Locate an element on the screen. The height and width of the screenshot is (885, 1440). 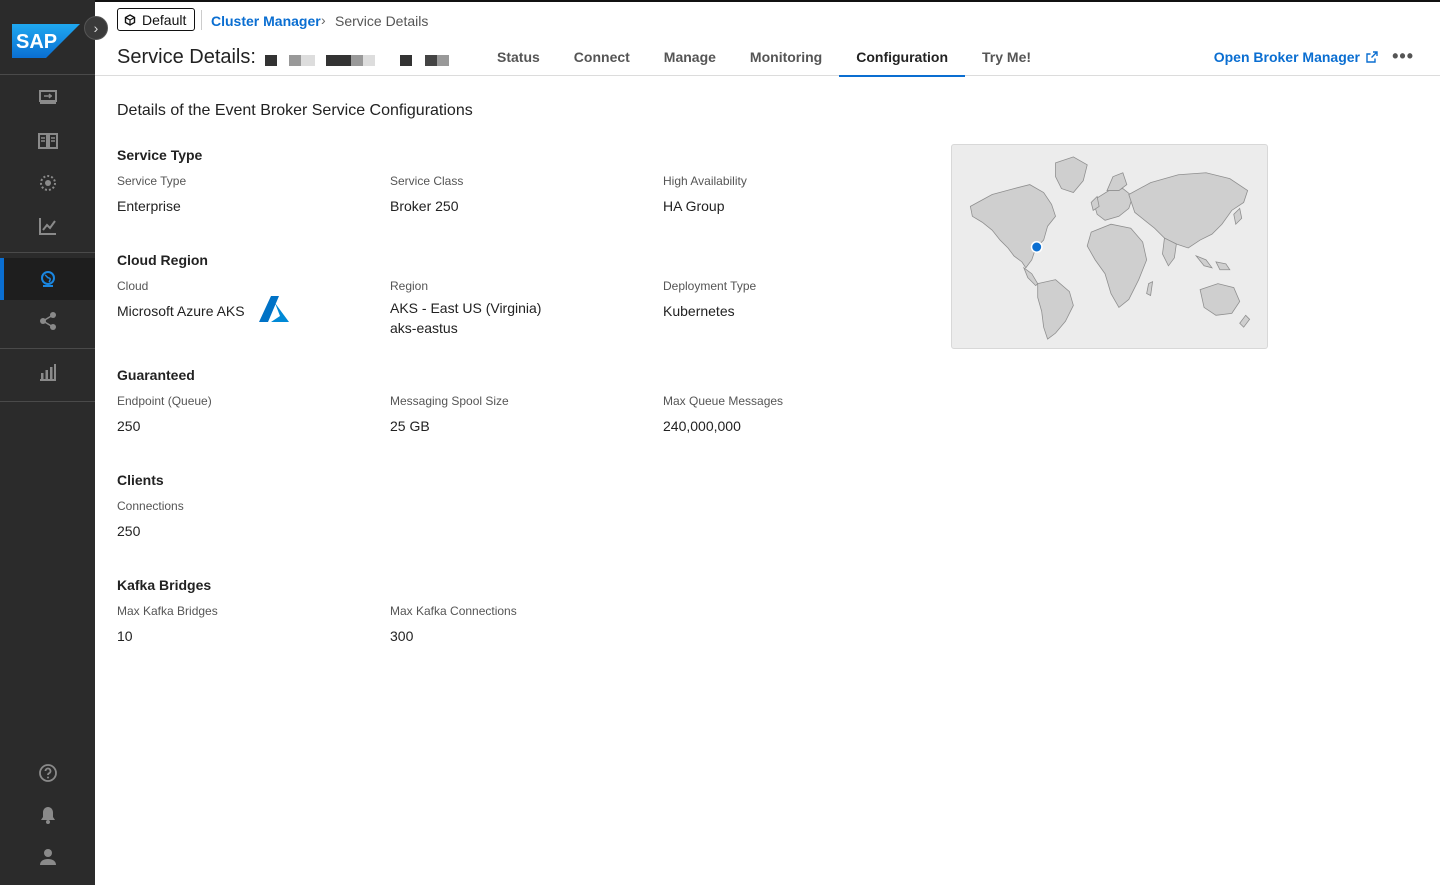
sidebar-item-broker is located at coordinates (47, 97).